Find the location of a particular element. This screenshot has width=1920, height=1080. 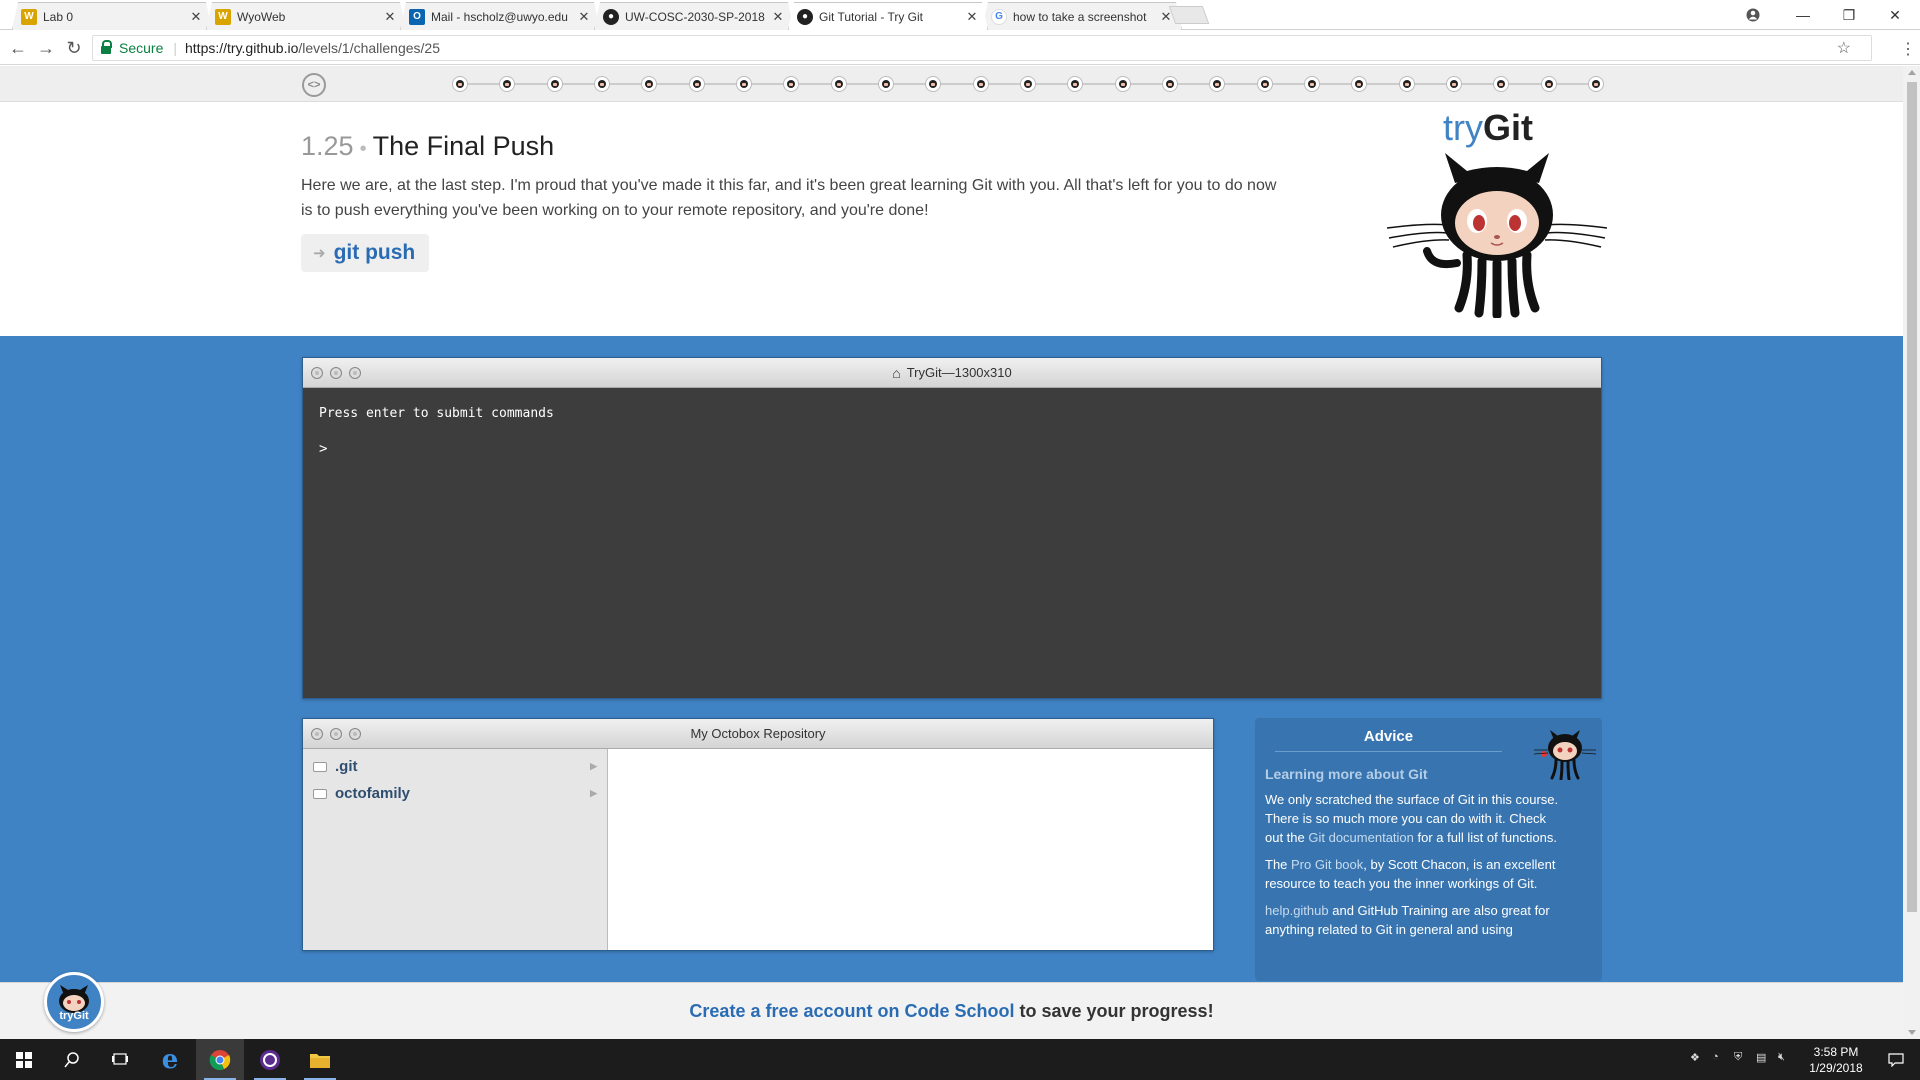

chrome-icon is located at coordinates (220, 1059).